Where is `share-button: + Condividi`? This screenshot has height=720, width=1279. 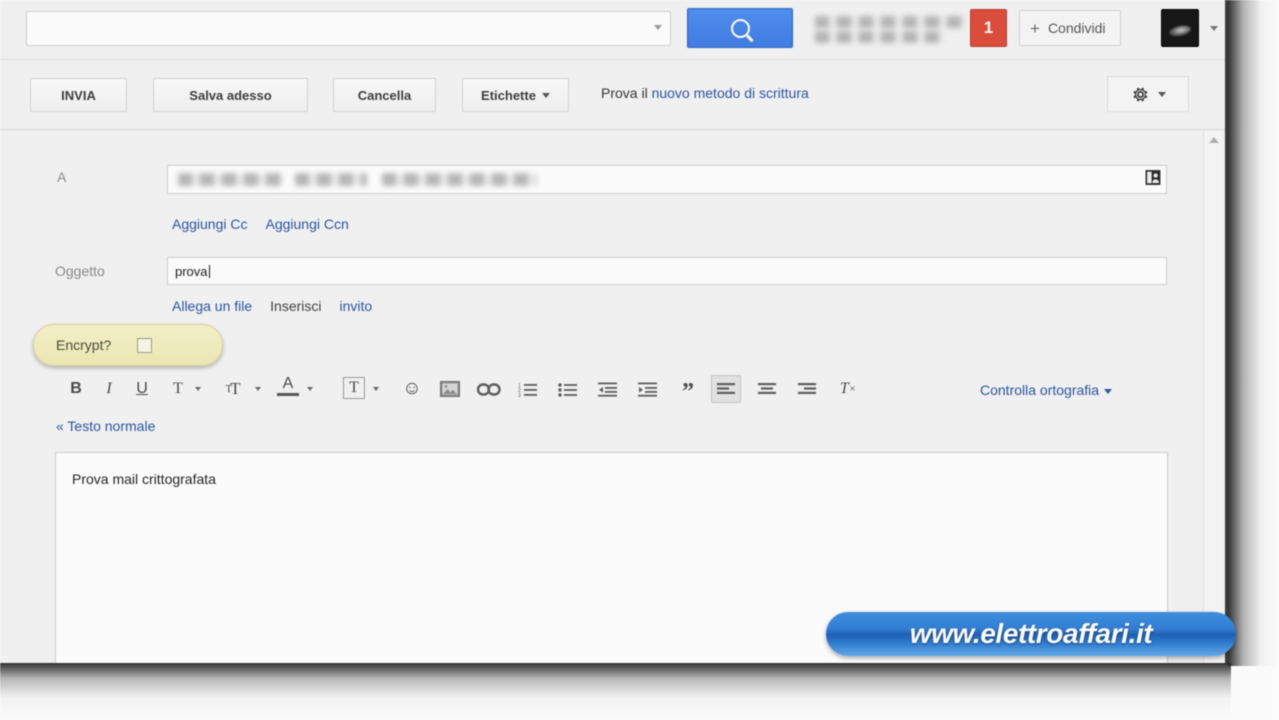
share-button: + Condividi is located at coordinates (1070, 28).